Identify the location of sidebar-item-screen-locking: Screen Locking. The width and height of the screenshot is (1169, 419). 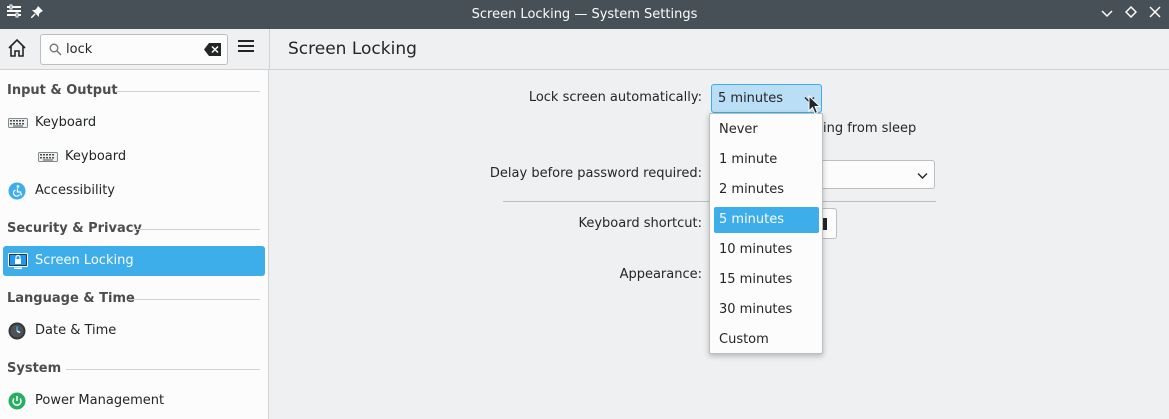
(134, 261).